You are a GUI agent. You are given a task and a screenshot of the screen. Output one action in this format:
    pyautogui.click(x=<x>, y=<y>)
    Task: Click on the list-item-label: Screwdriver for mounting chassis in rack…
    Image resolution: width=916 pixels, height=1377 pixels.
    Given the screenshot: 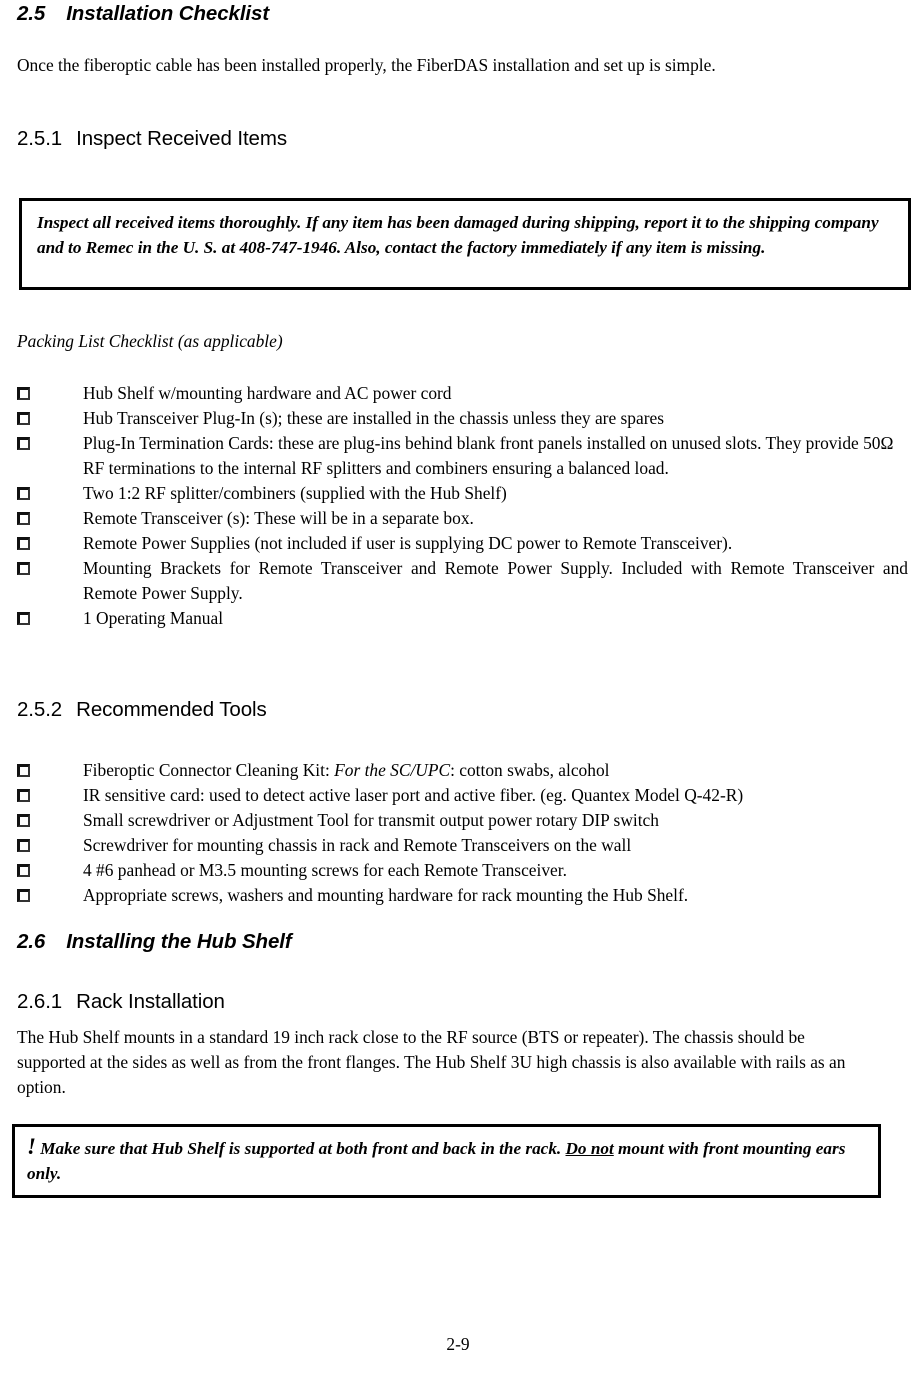 What is the action you would take?
    pyautogui.click(x=357, y=845)
    